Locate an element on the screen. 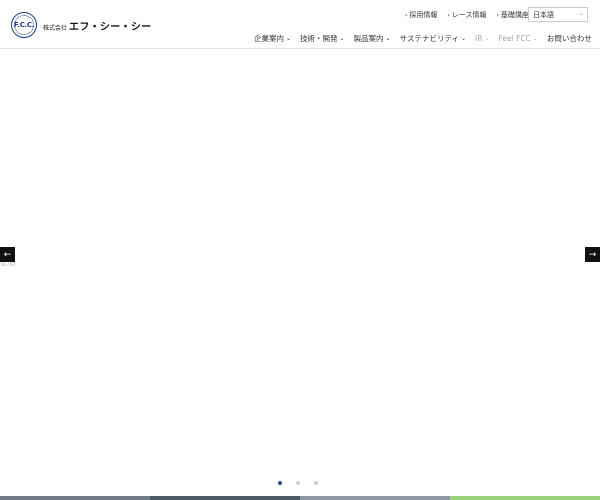  nav-item-5: Feel FCC ⌄ is located at coordinates (518, 38).